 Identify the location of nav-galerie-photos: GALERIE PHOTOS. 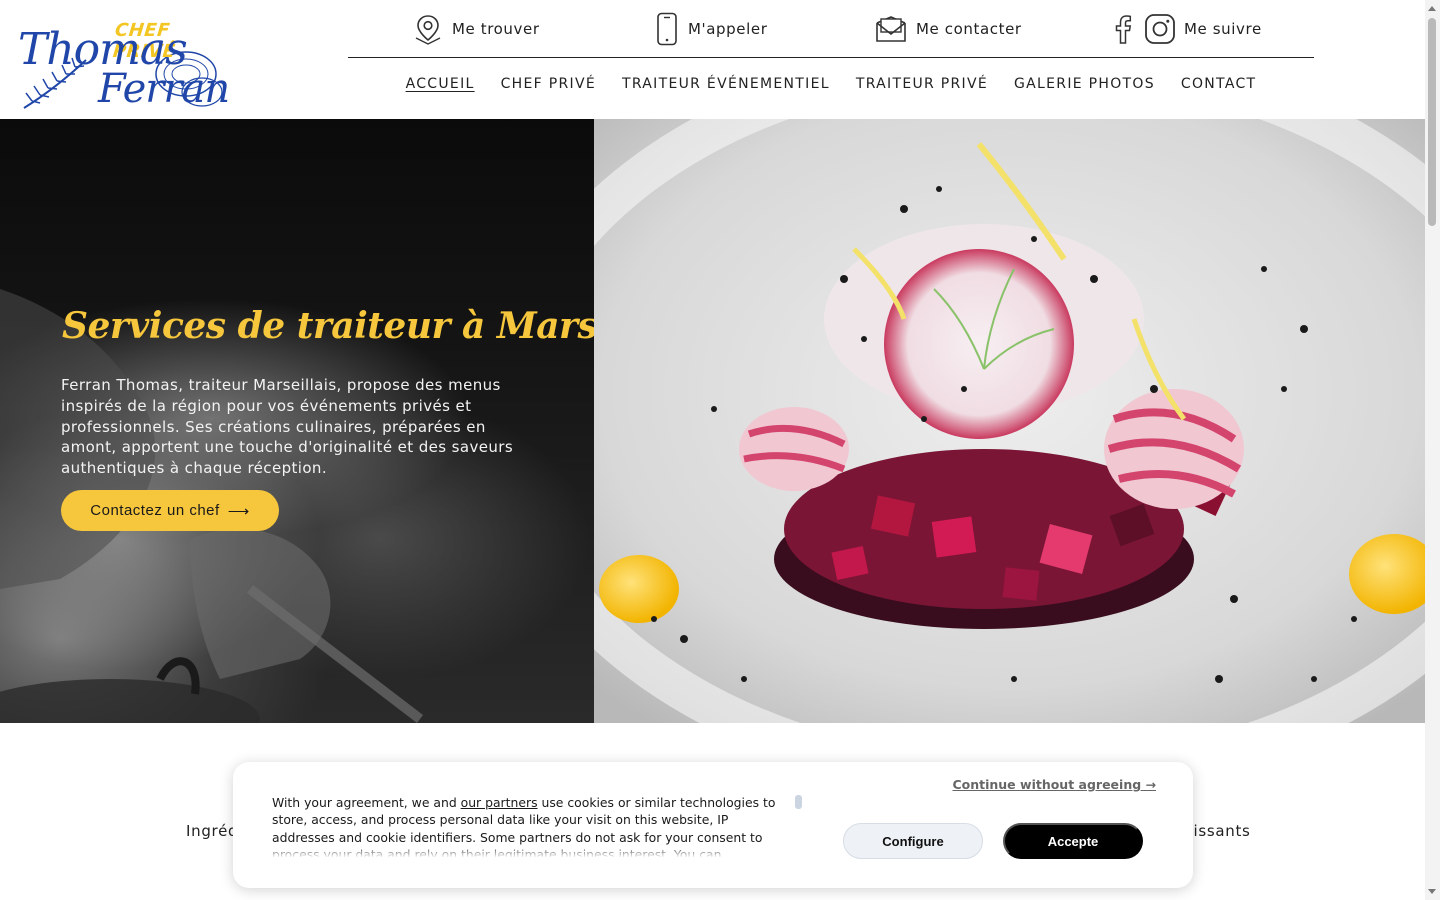
(1084, 88).